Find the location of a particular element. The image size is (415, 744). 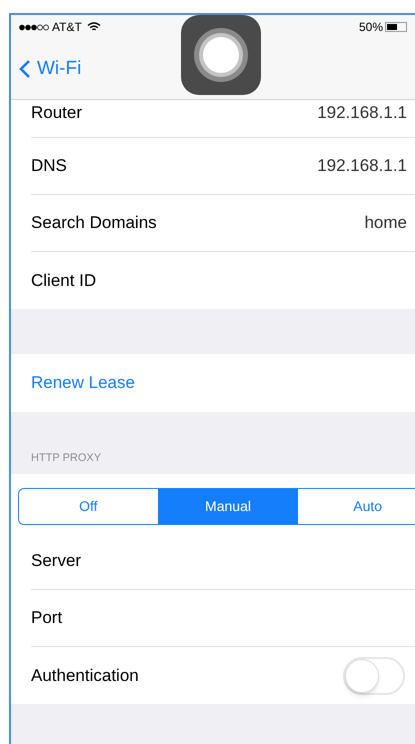

carrier-name: AT&T is located at coordinates (67, 27).